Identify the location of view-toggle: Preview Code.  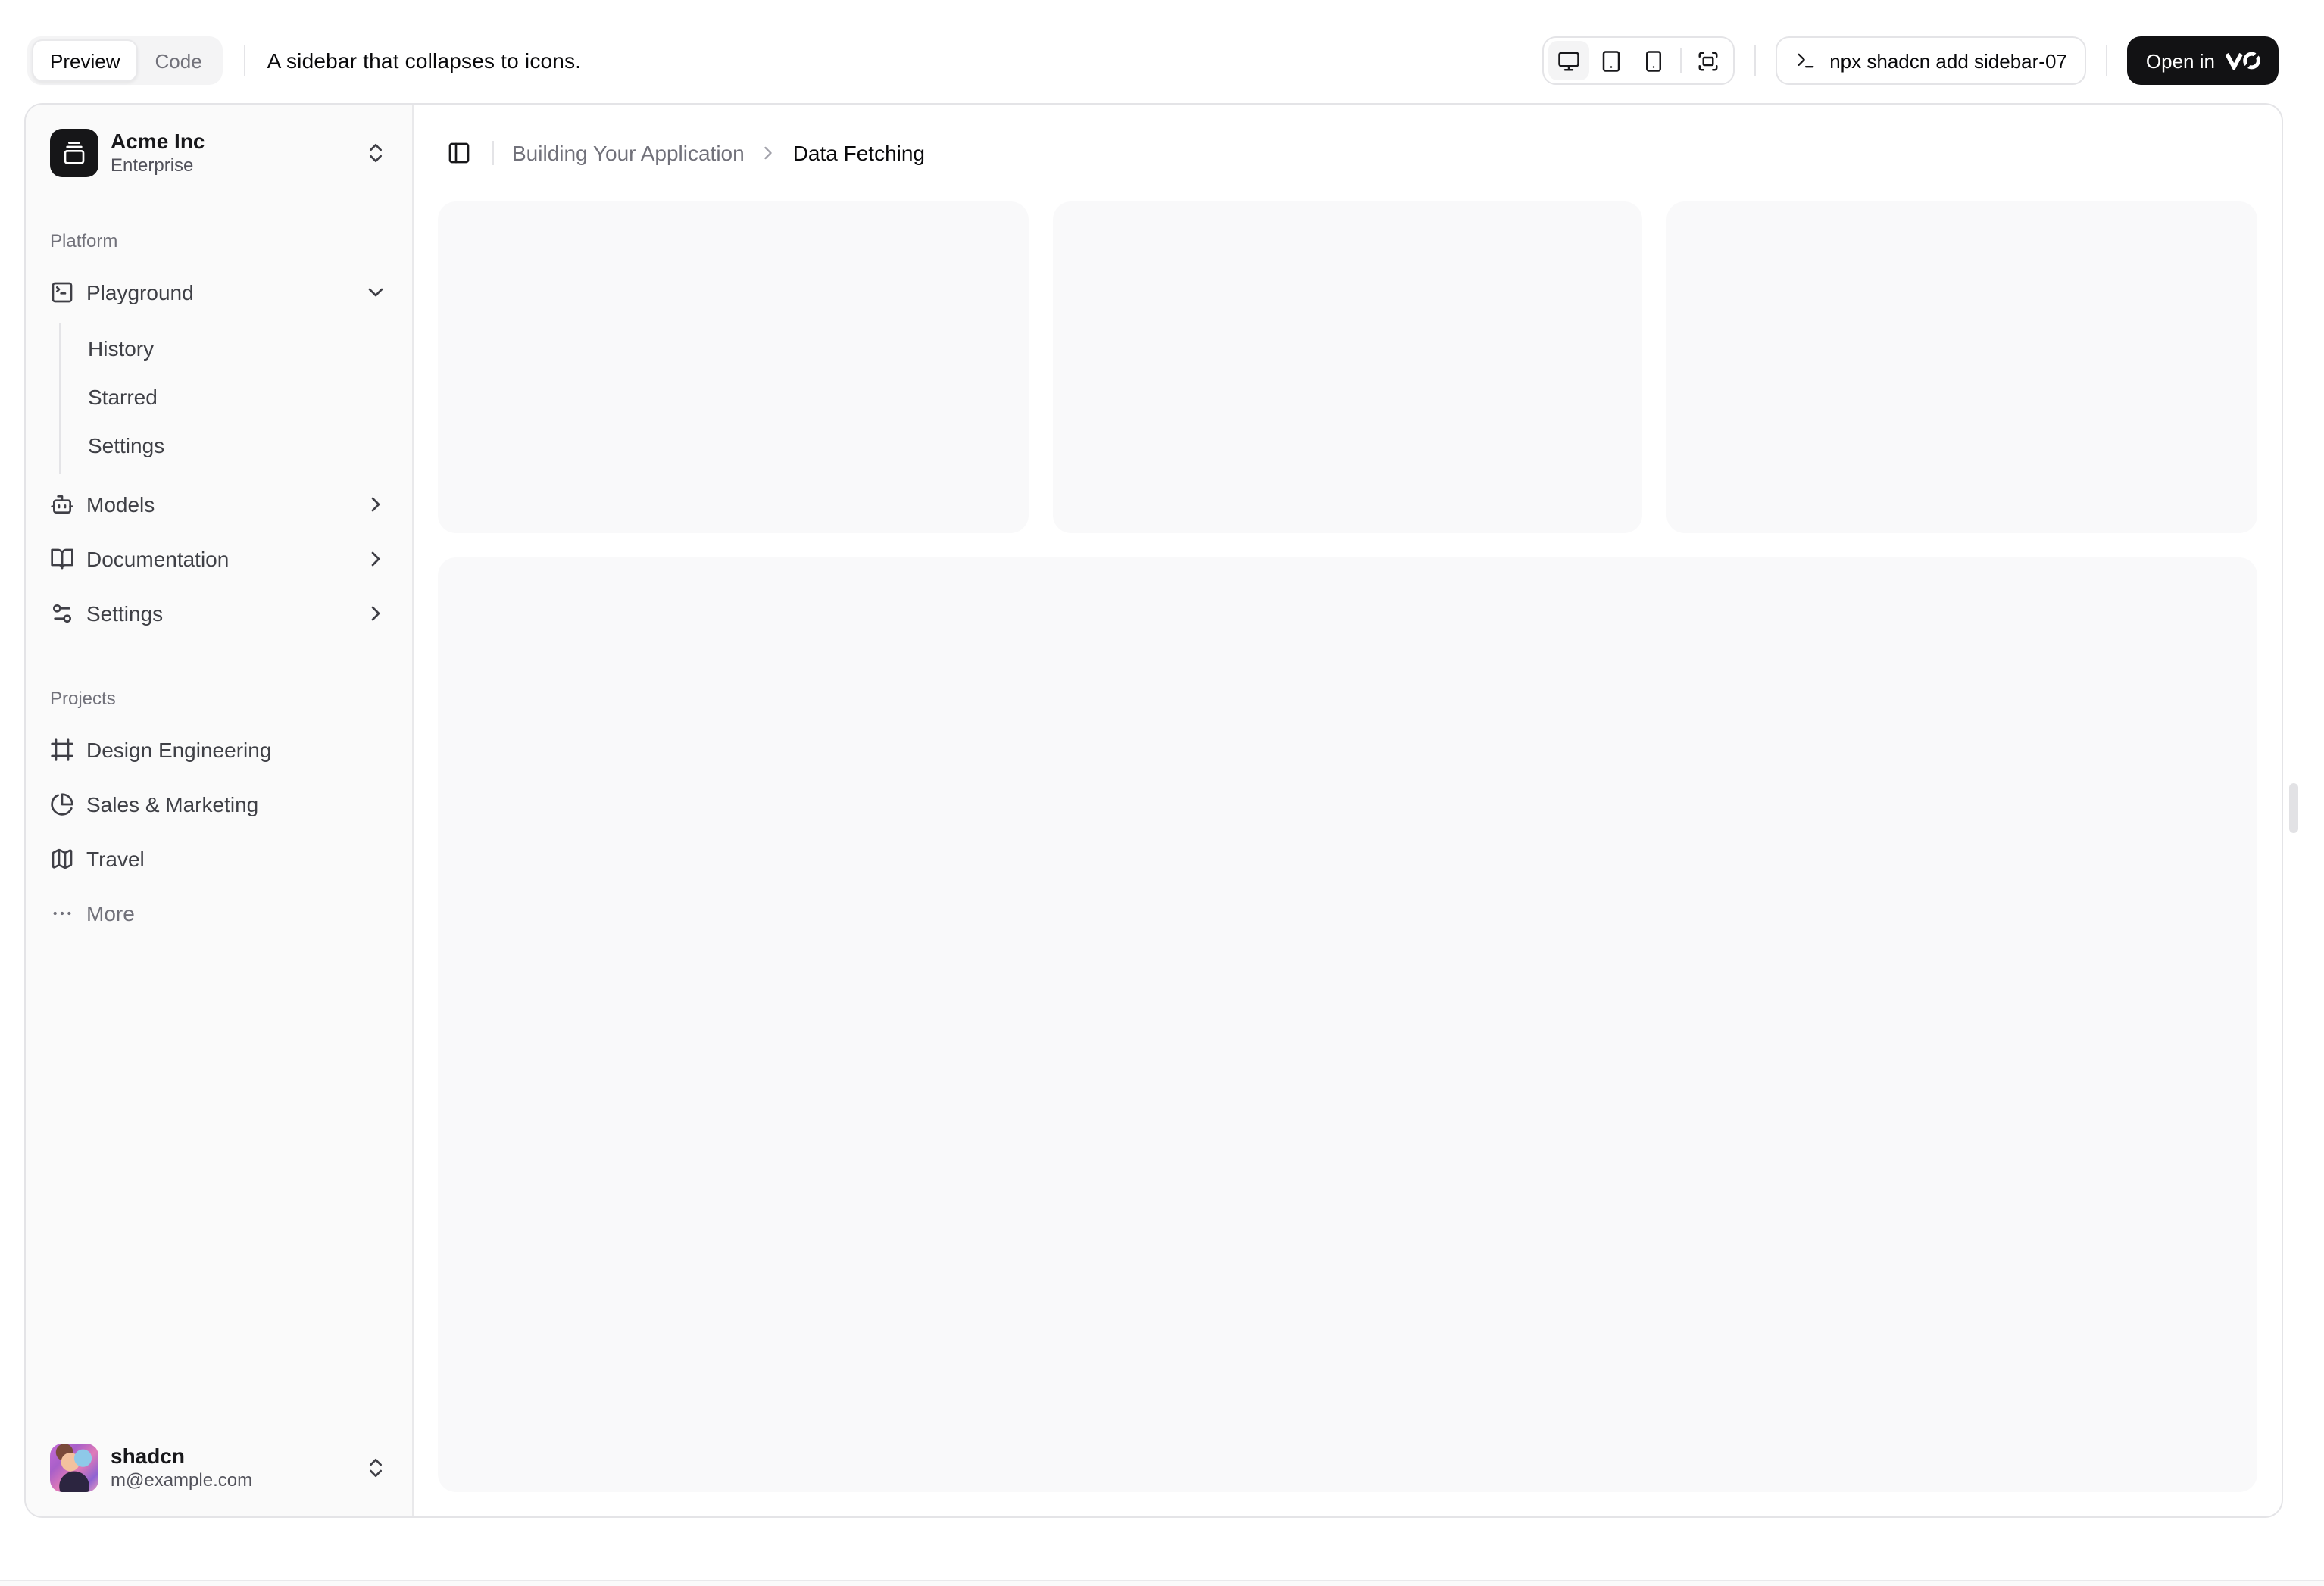
(125, 60).